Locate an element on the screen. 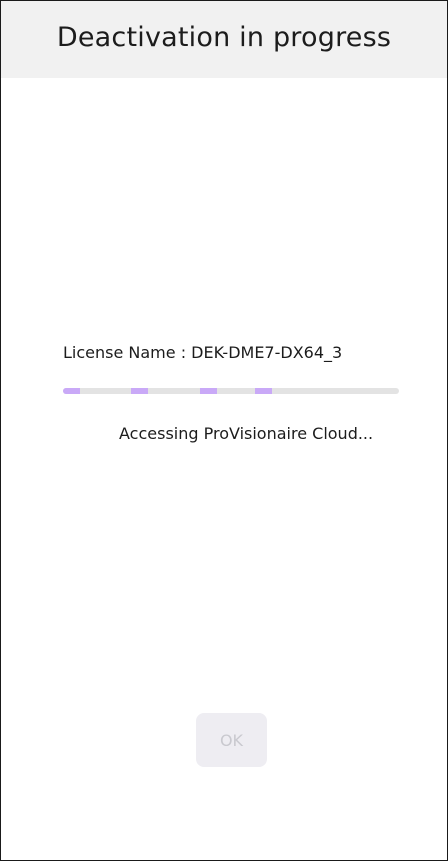  dialog-title: Deactivation in progress is located at coordinates (224, 37).